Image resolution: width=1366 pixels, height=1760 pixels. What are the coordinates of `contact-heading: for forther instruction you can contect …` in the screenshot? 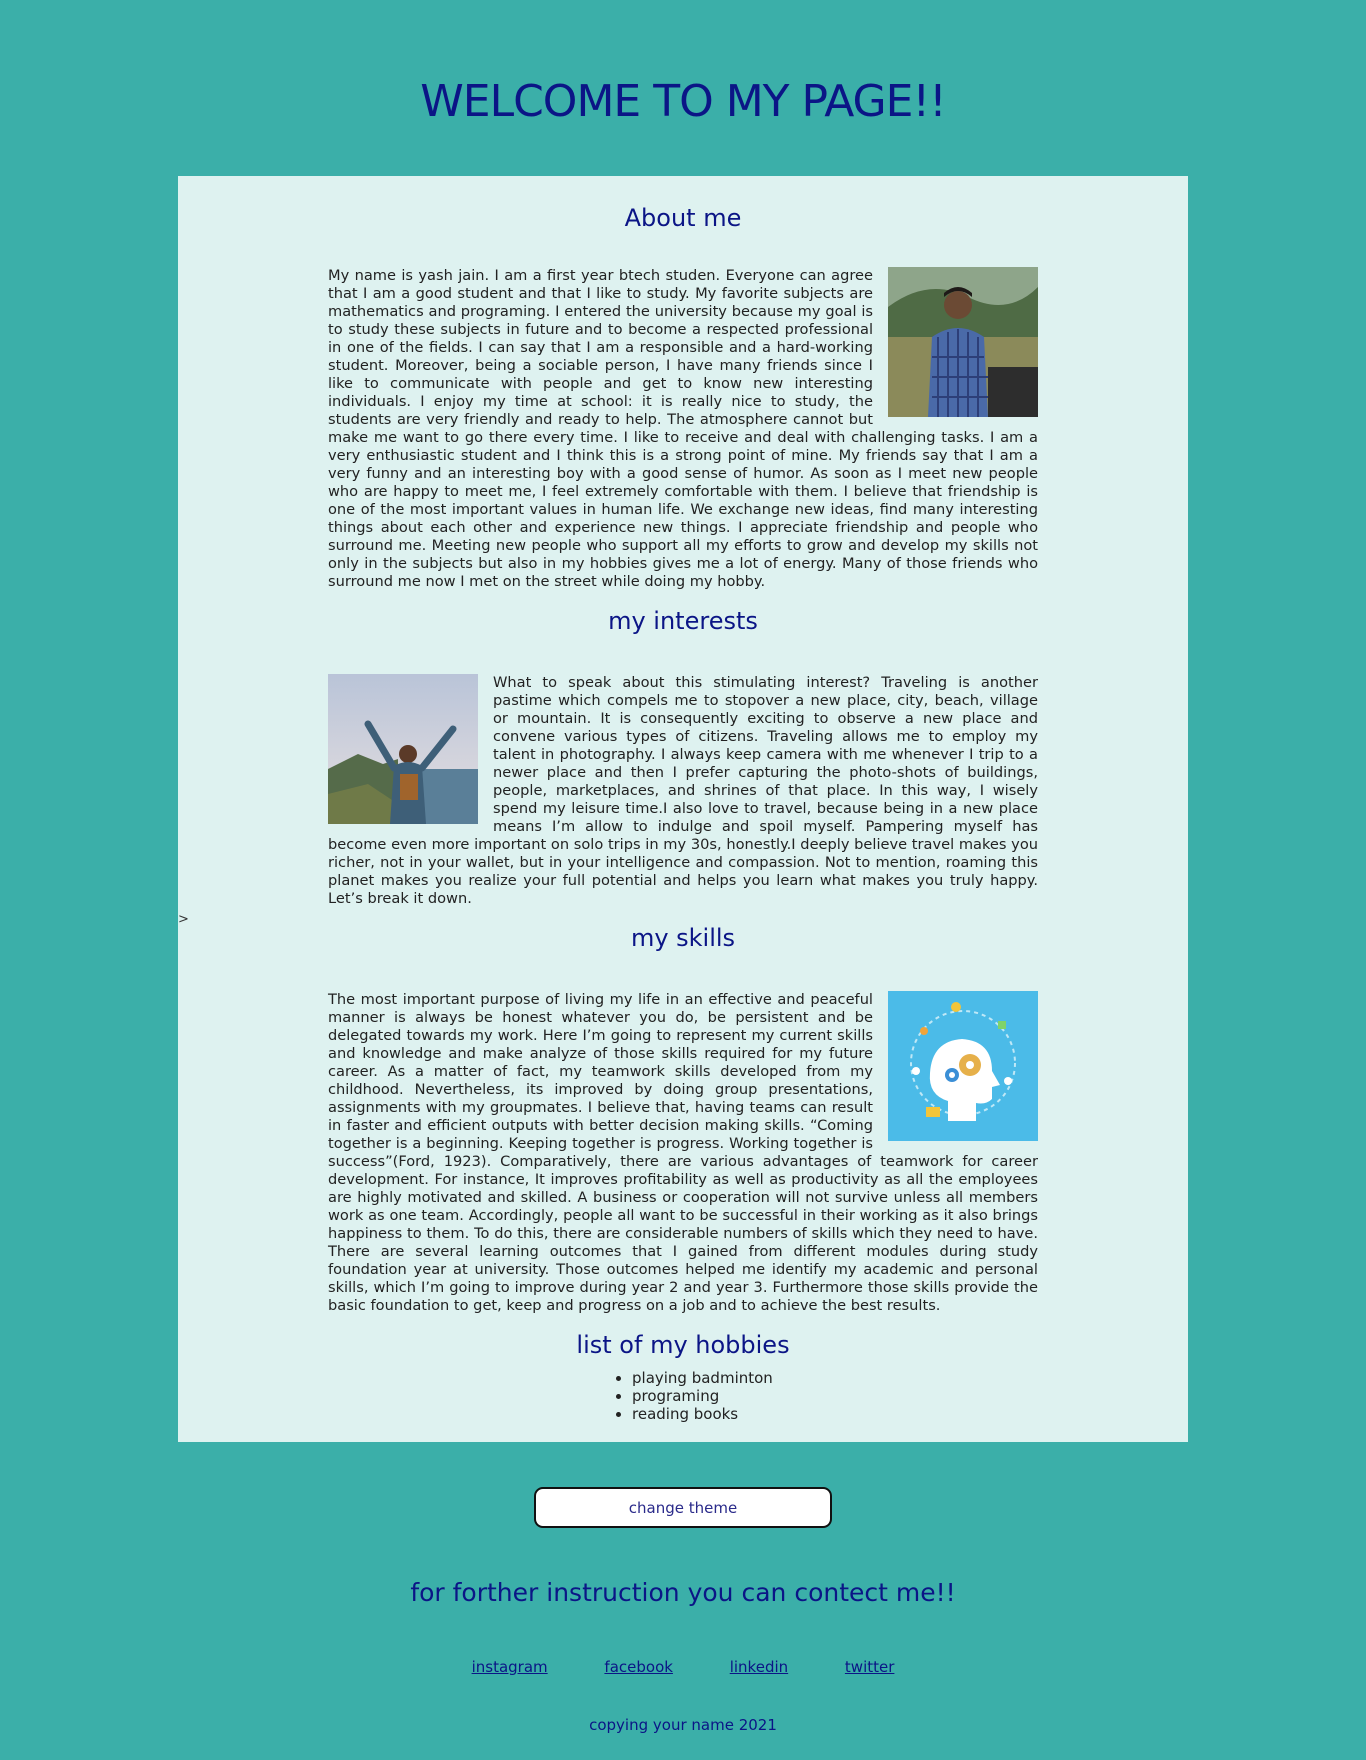 It's located at (683, 1592).